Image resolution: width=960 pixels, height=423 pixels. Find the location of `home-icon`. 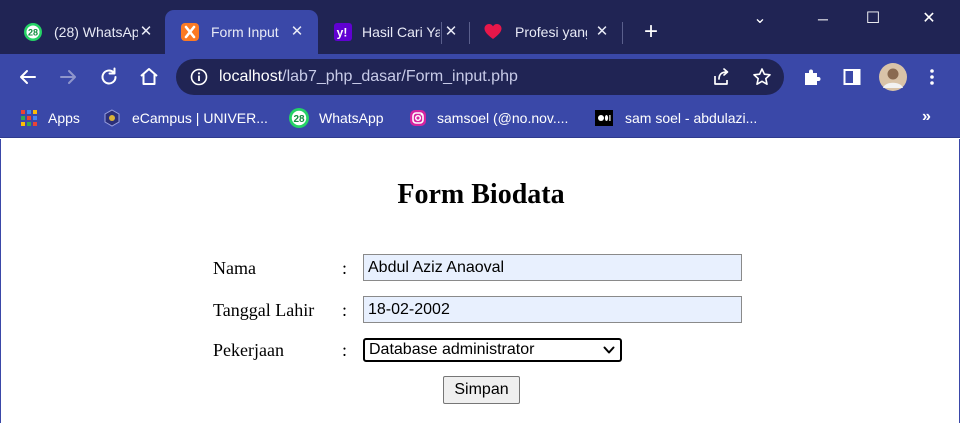

home-icon is located at coordinates (149, 77).